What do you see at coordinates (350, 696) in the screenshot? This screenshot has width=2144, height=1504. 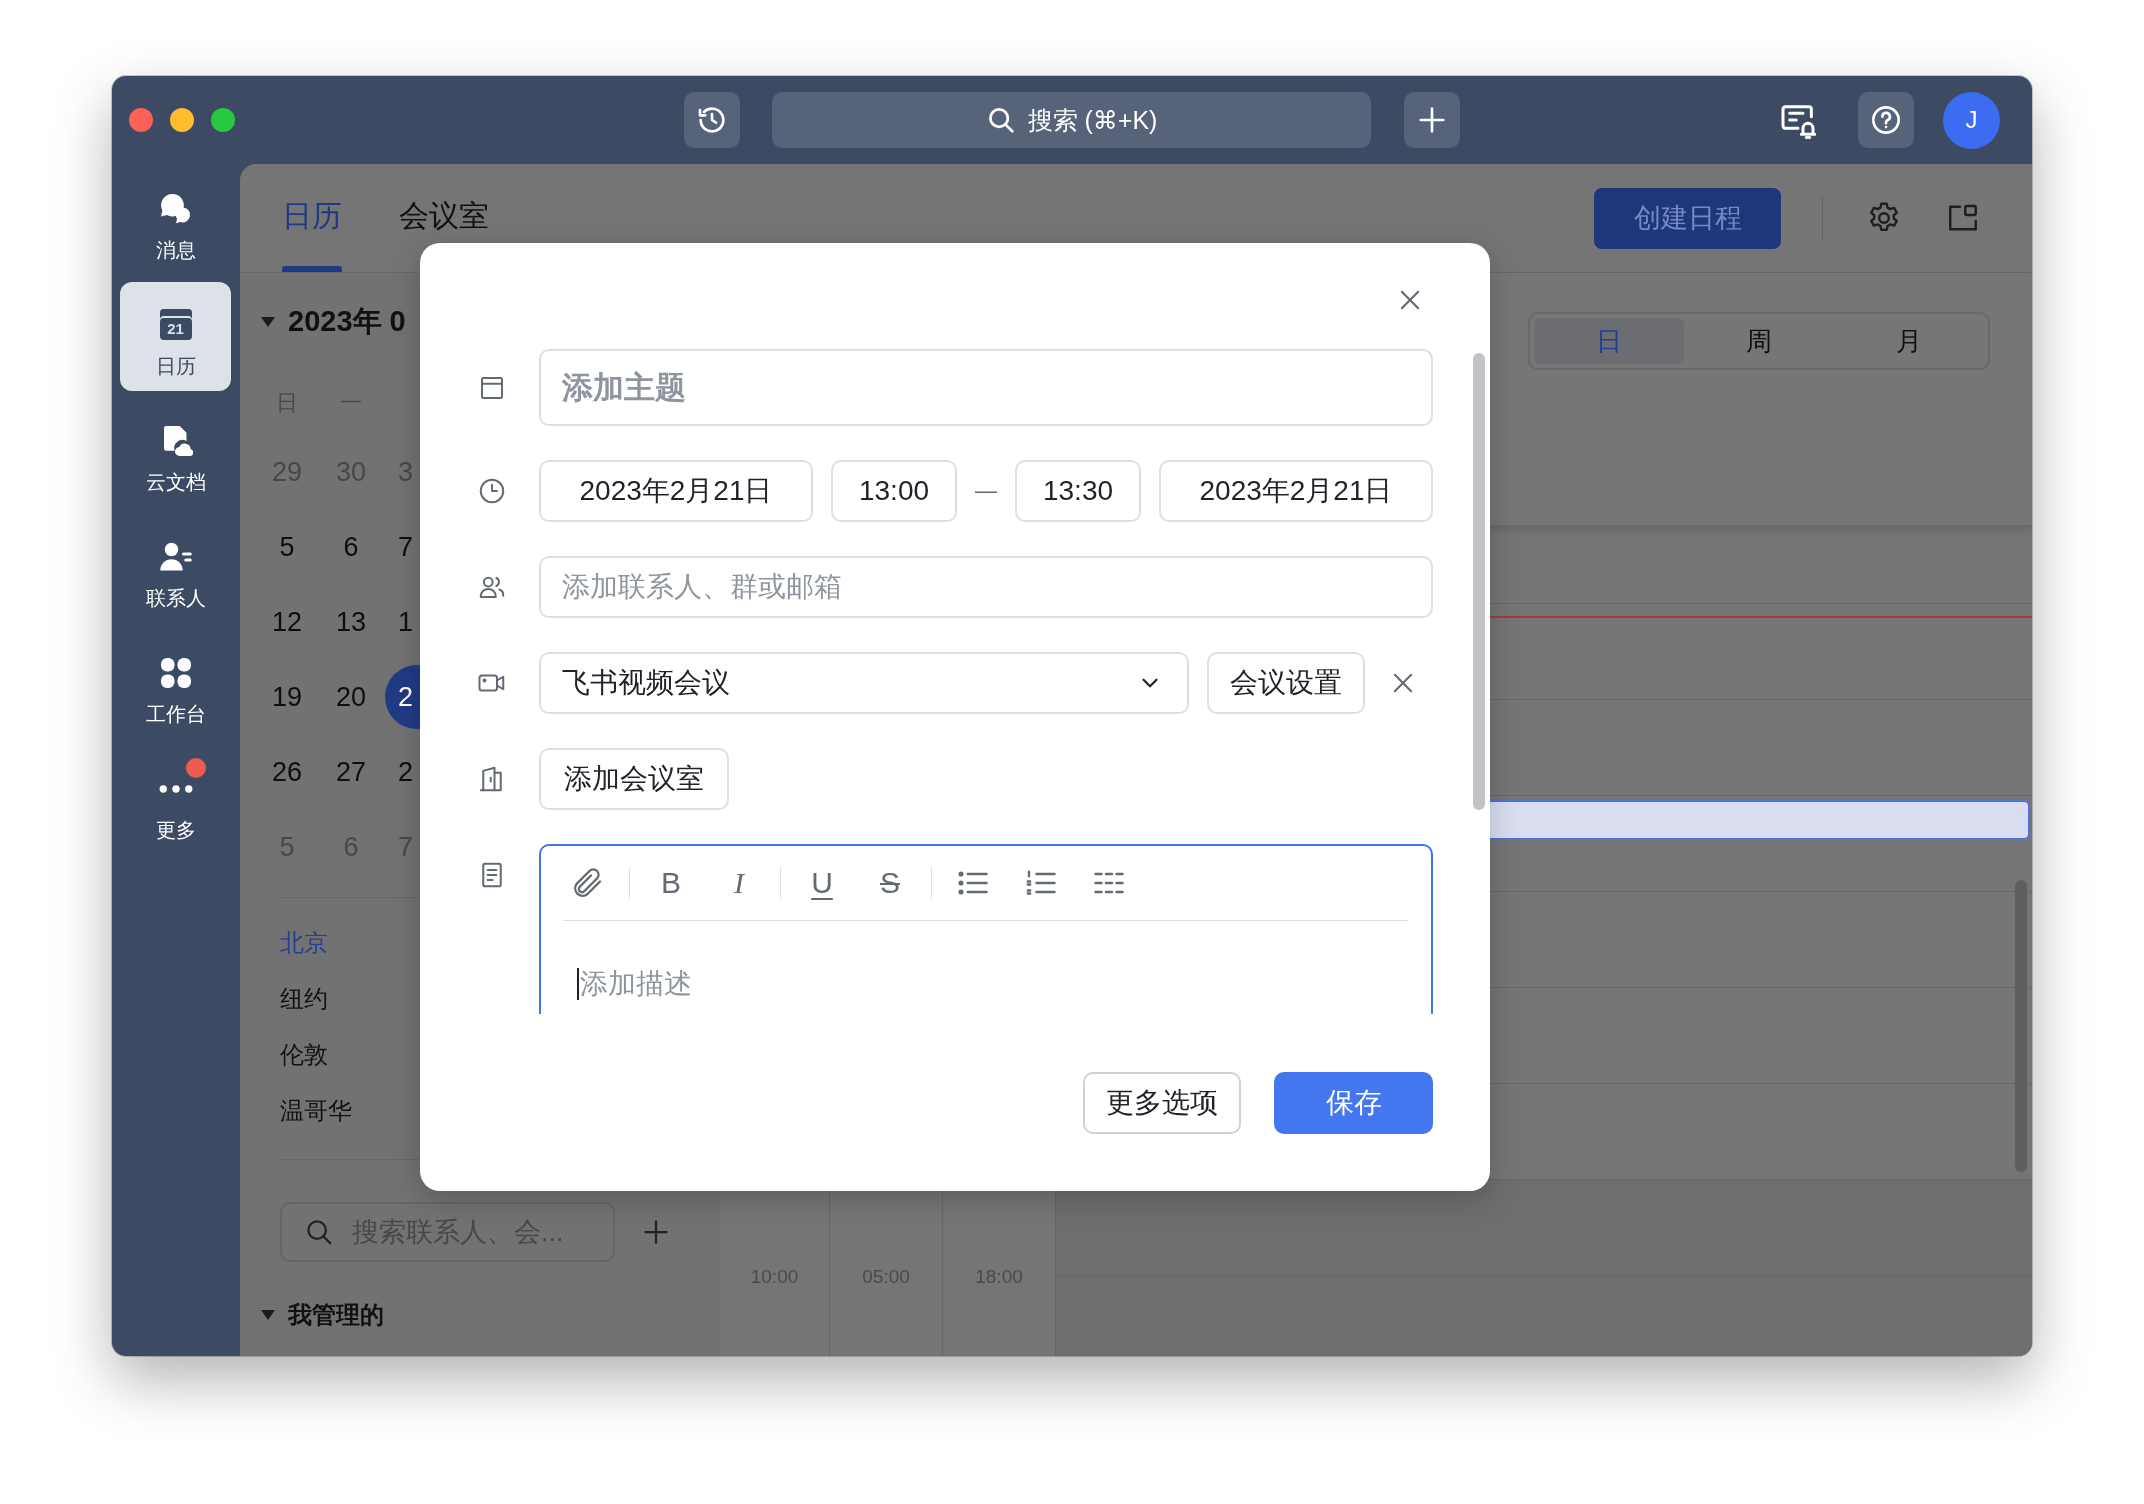 I see `date-cell: 20` at bounding box center [350, 696].